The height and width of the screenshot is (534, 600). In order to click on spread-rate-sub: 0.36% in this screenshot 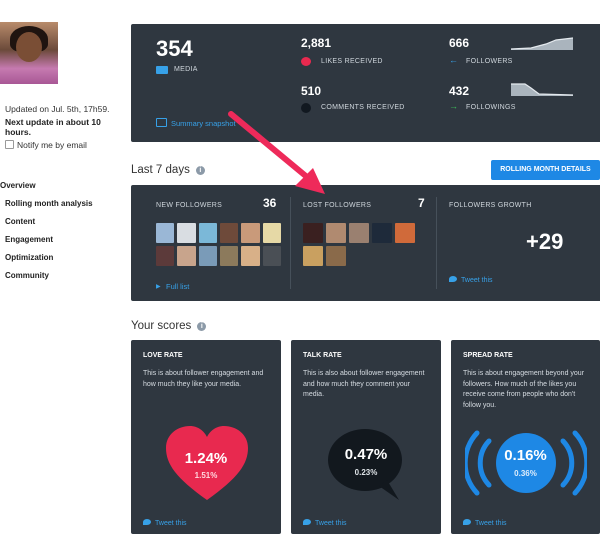, I will do `click(525, 473)`.